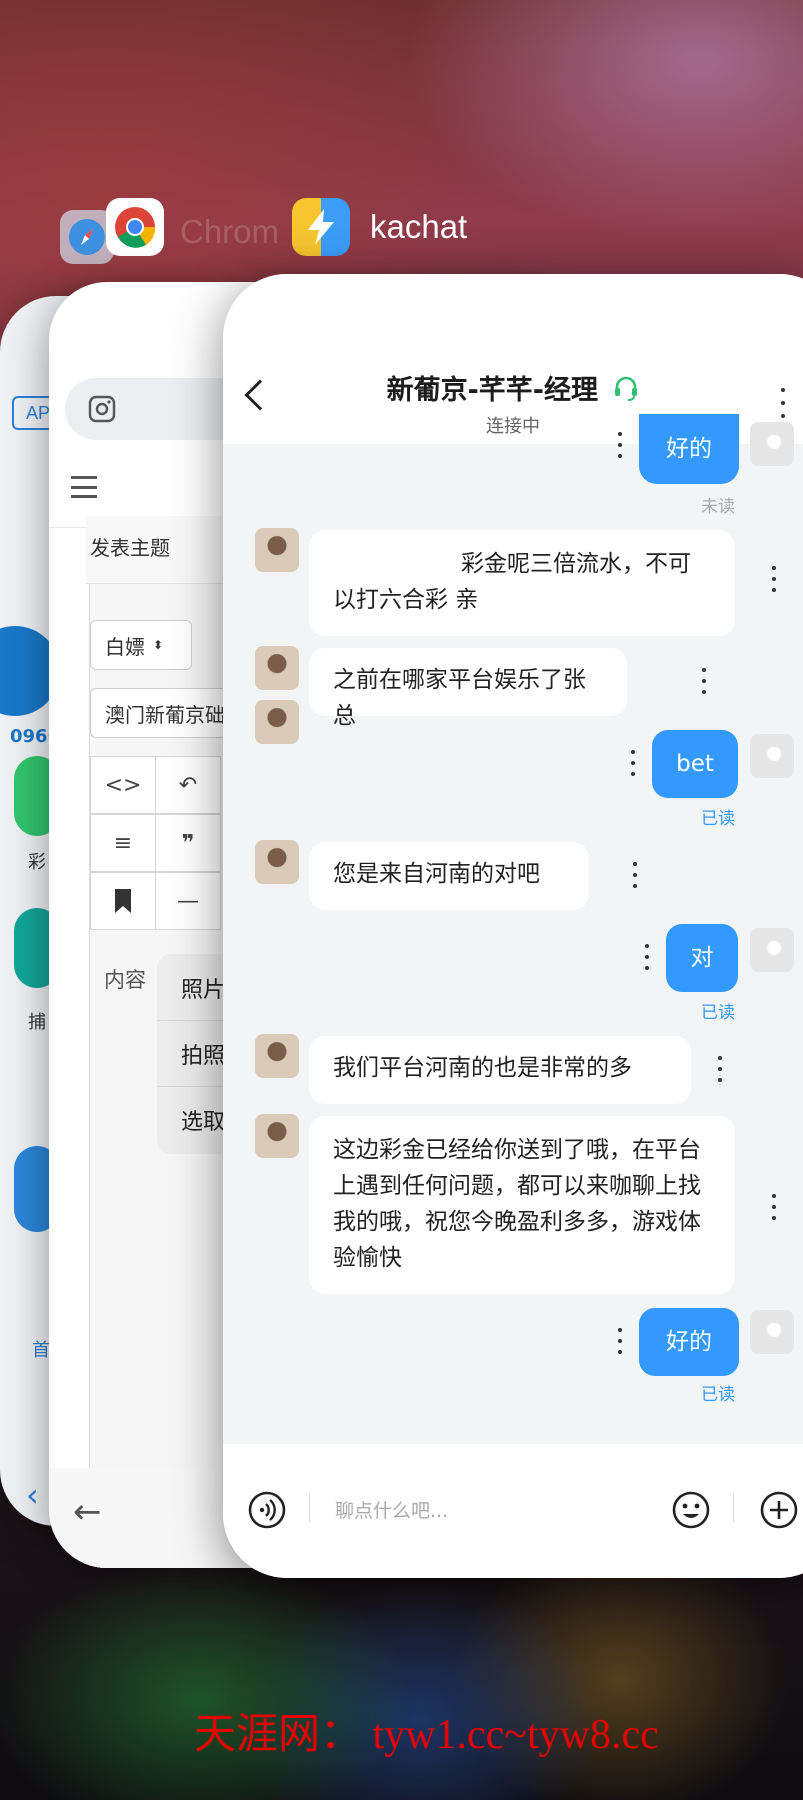 The image size is (803, 1800). I want to click on message-bubble-agent: 我们平台河南的也是非常的多, so click(500, 1070).